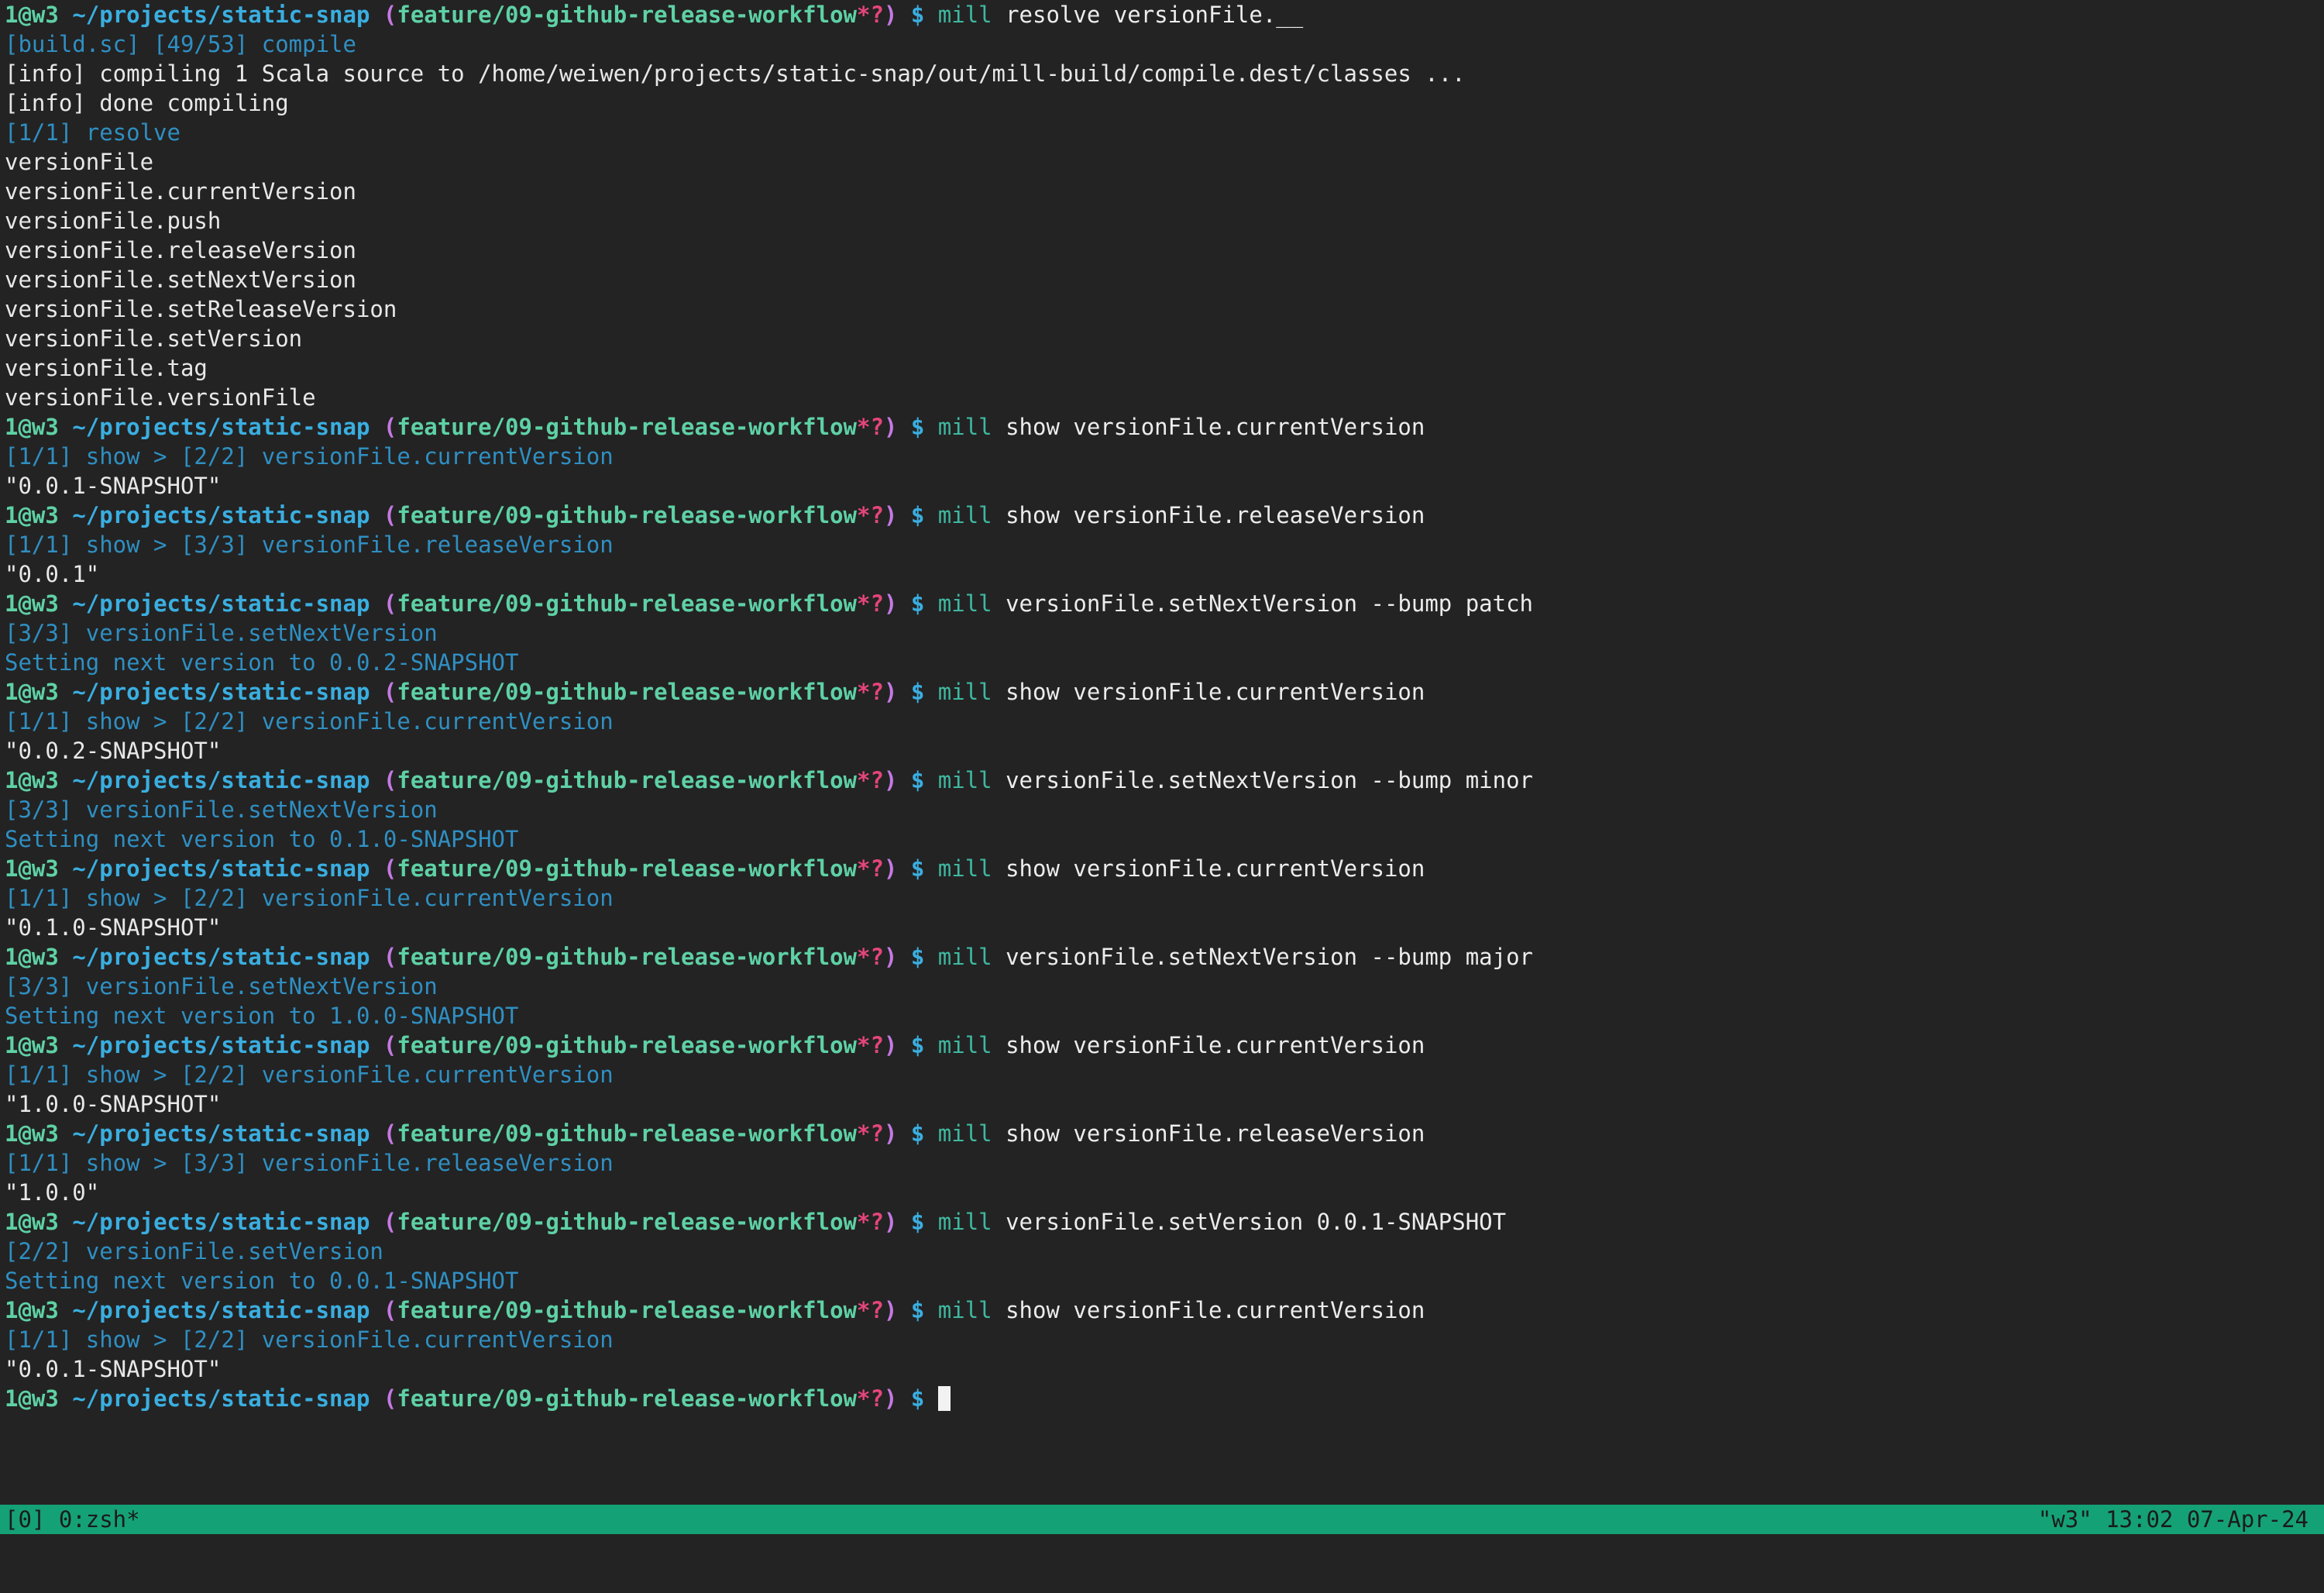  Describe the element at coordinates (194, 1251) in the screenshot. I see `log-text: [2/2] versionFile.setVersion` at that location.